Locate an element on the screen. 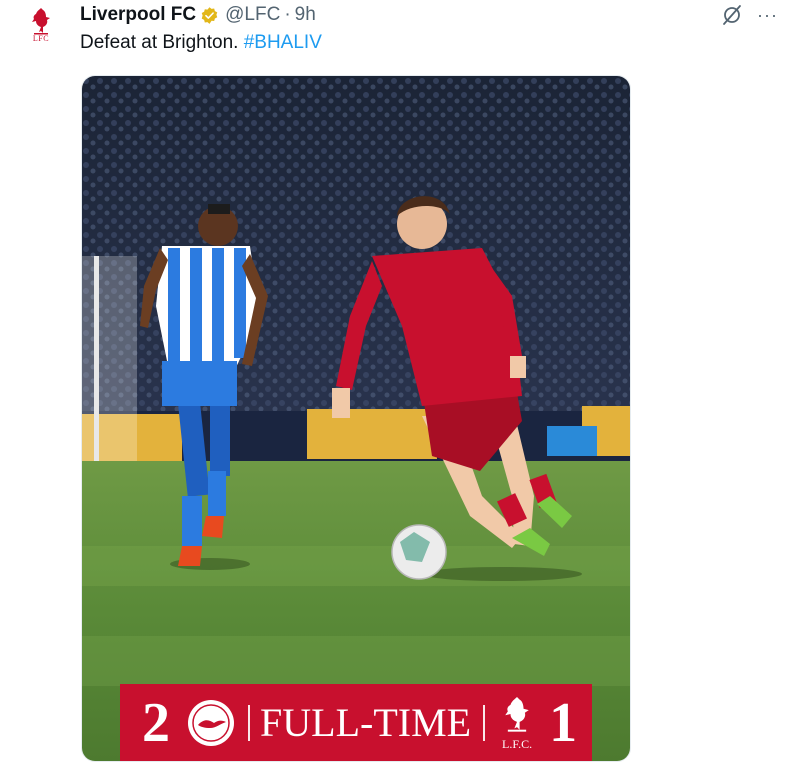 The height and width of the screenshot is (764, 800). verified-badge-icon is located at coordinates (209, 15).